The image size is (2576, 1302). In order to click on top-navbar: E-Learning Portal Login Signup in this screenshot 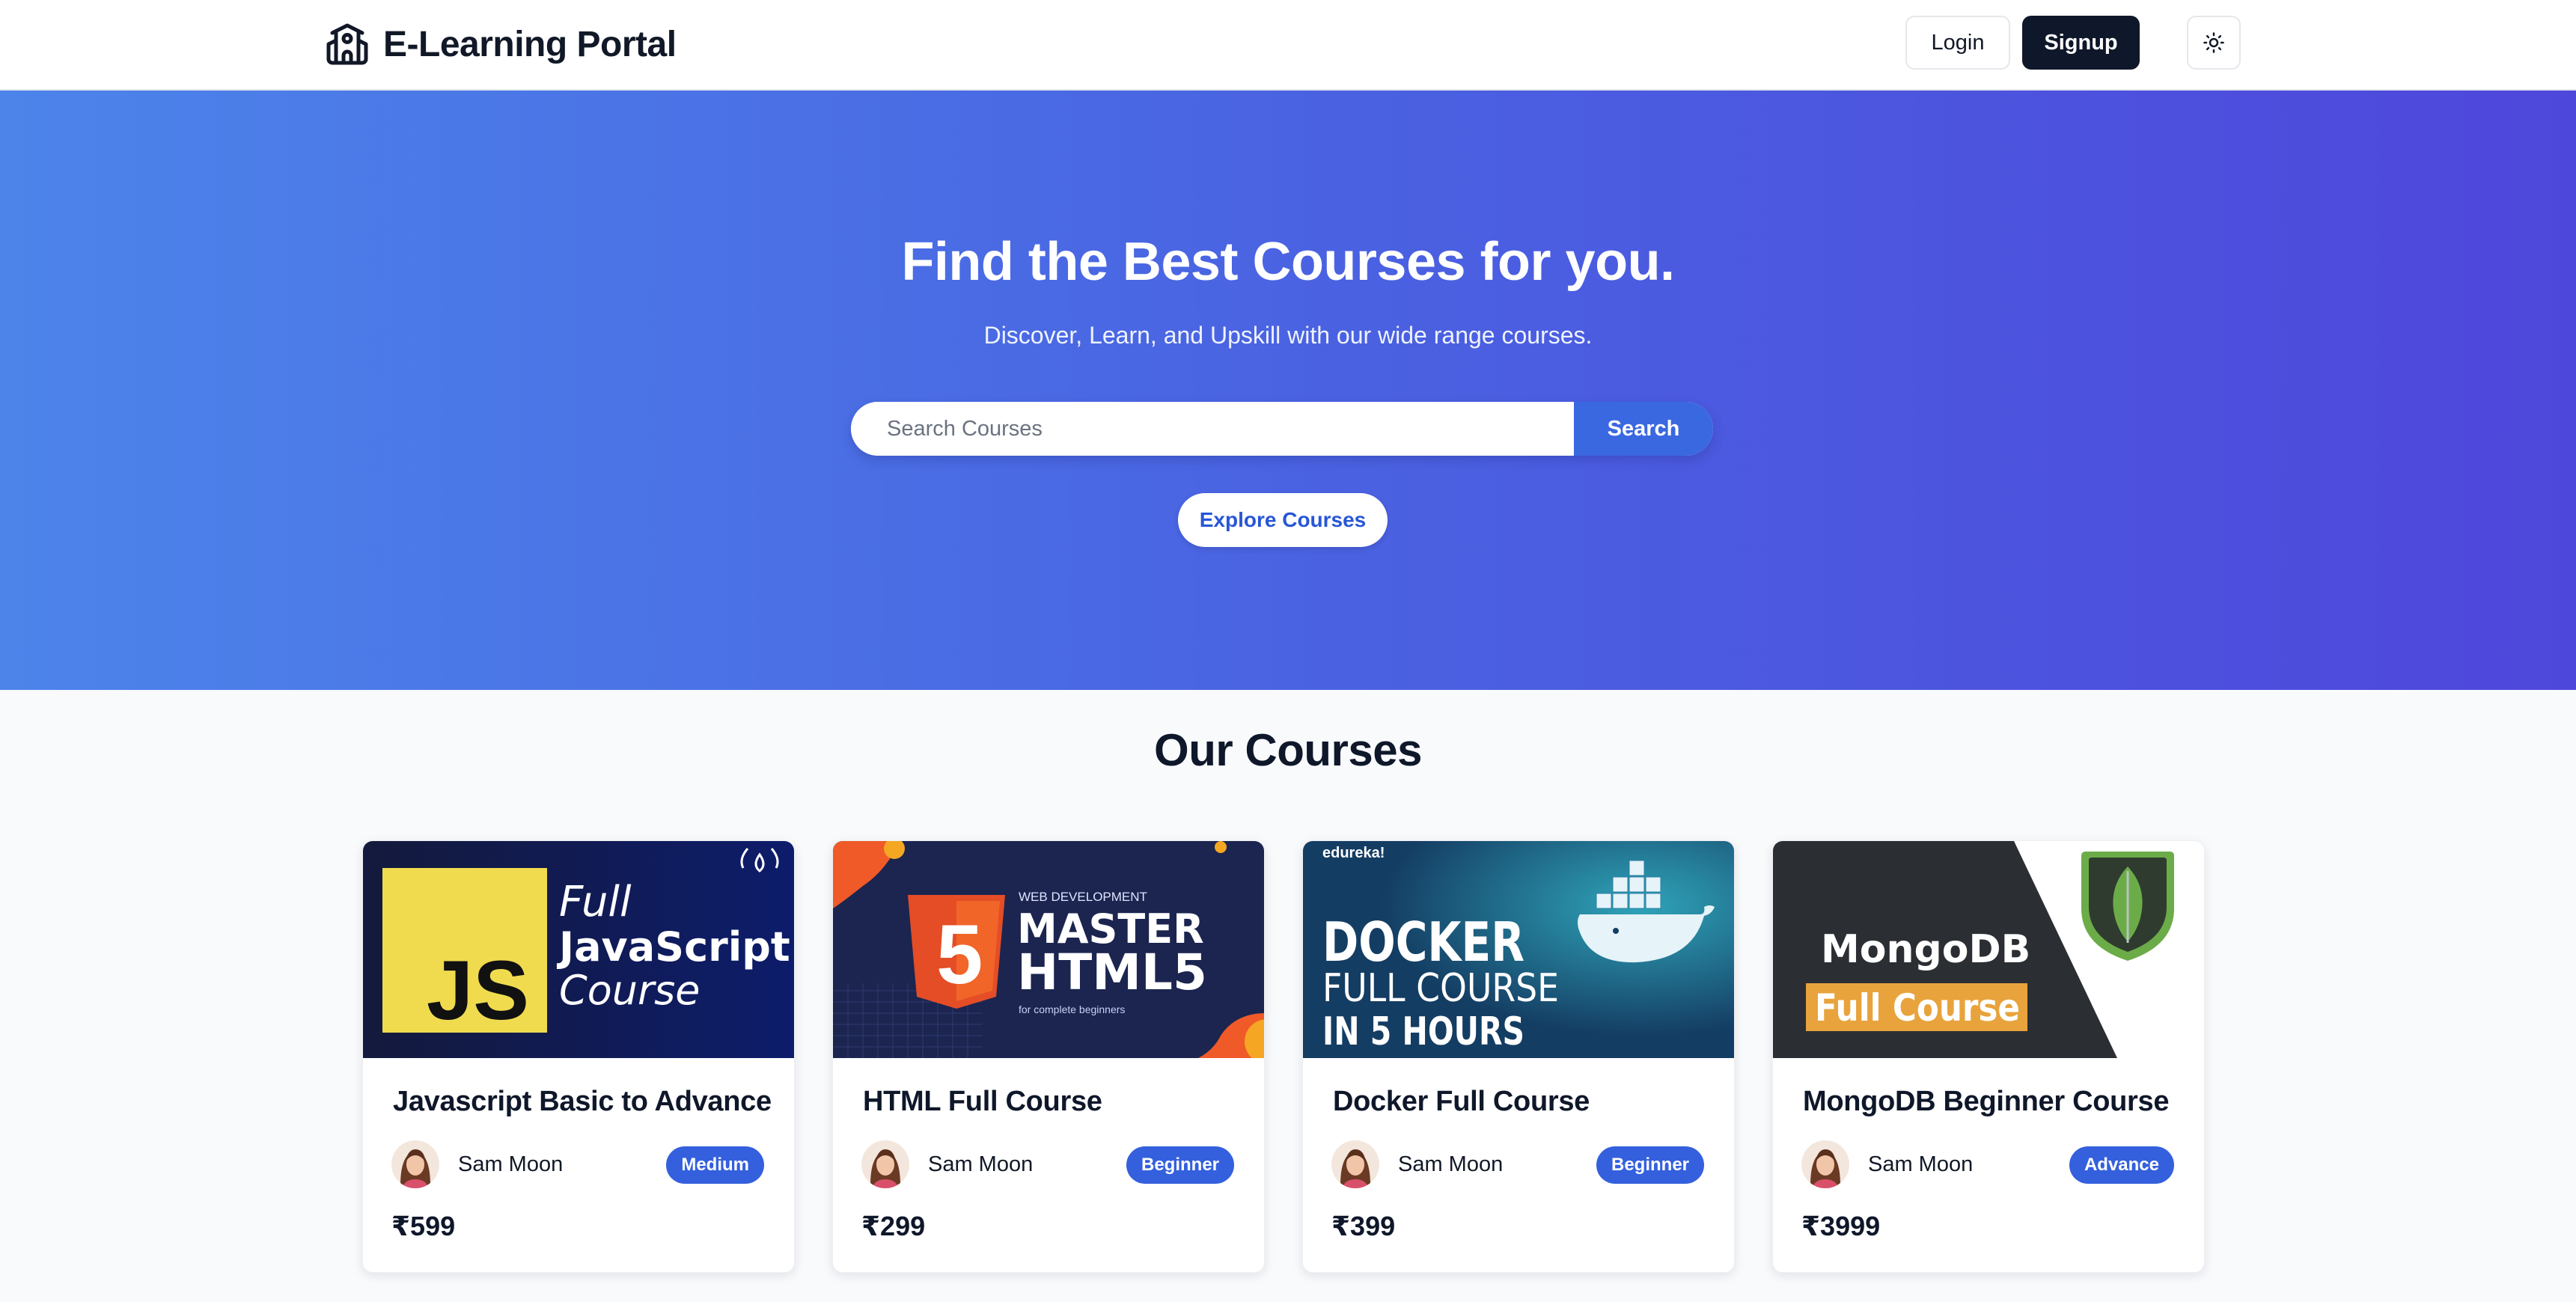, I will do `click(1288, 45)`.